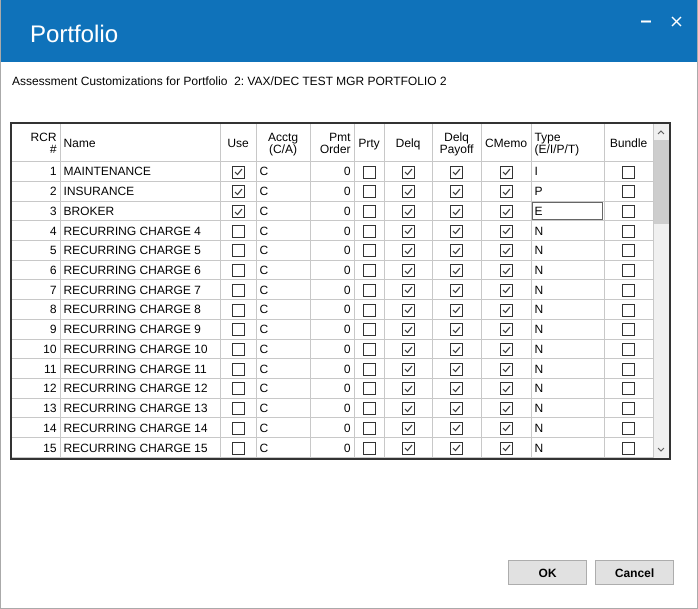 This screenshot has width=698, height=609. Describe the element at coordinates (547, 572) in the screenshot. I see `ok-button: OK` at that location.